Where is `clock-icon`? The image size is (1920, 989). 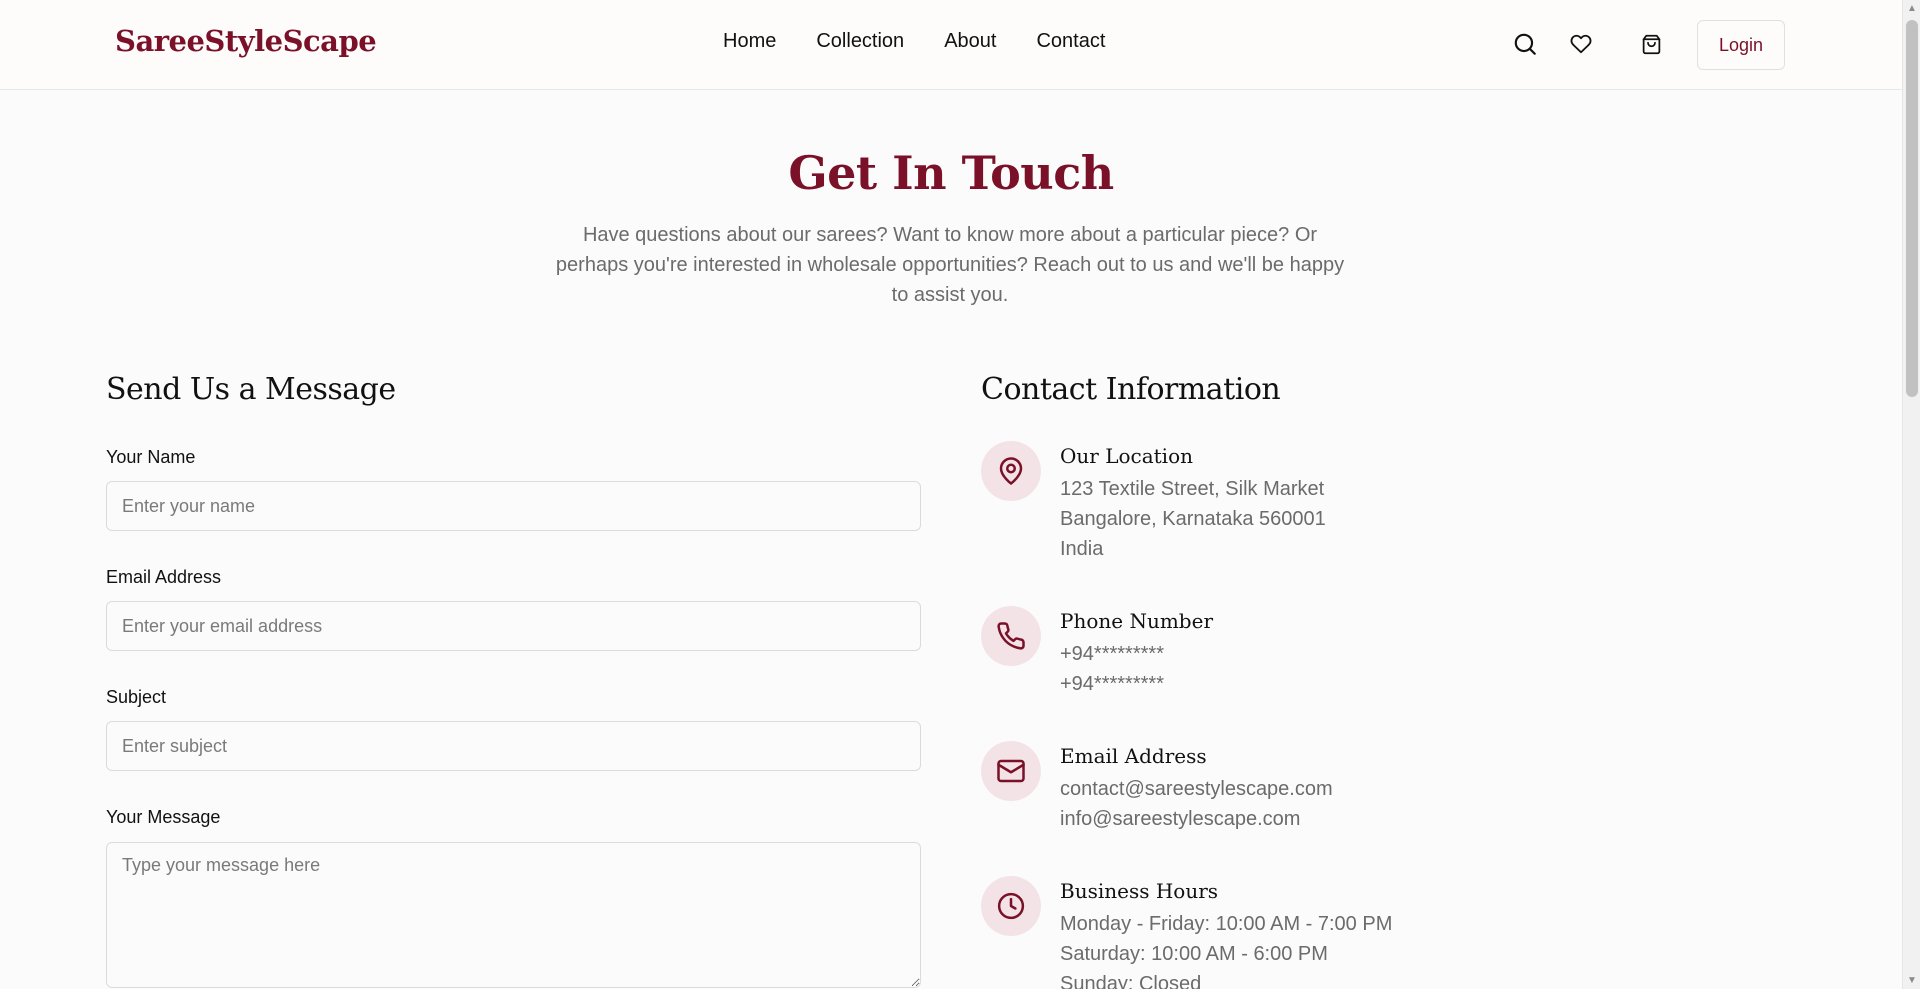
clock-icon is located at coordinates (1011, 906).